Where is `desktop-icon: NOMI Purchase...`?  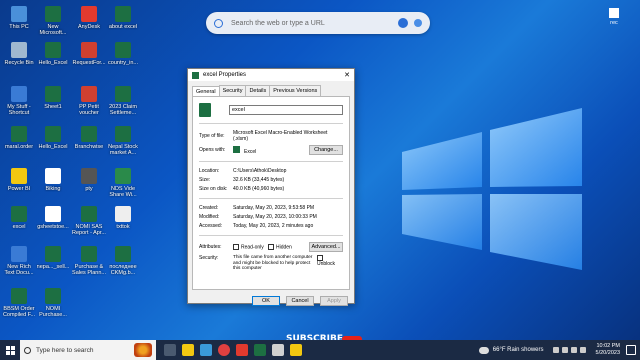 desktop-icon: NOMI Purchase... is located at coordinates (53, 303).